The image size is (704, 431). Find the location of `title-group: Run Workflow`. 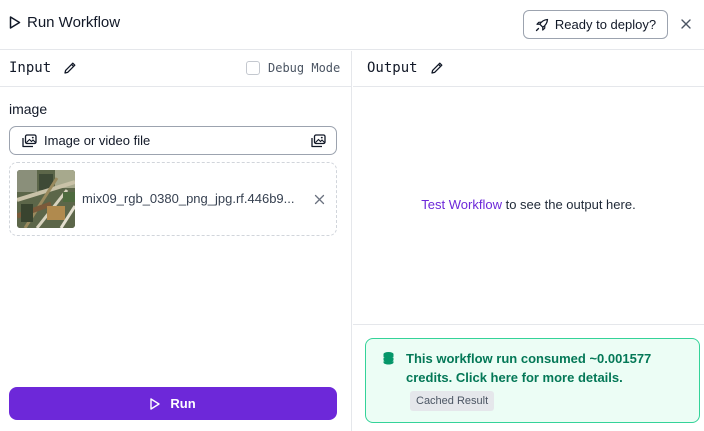

title-group: Run Workflow is located at coordinates (64, 22).